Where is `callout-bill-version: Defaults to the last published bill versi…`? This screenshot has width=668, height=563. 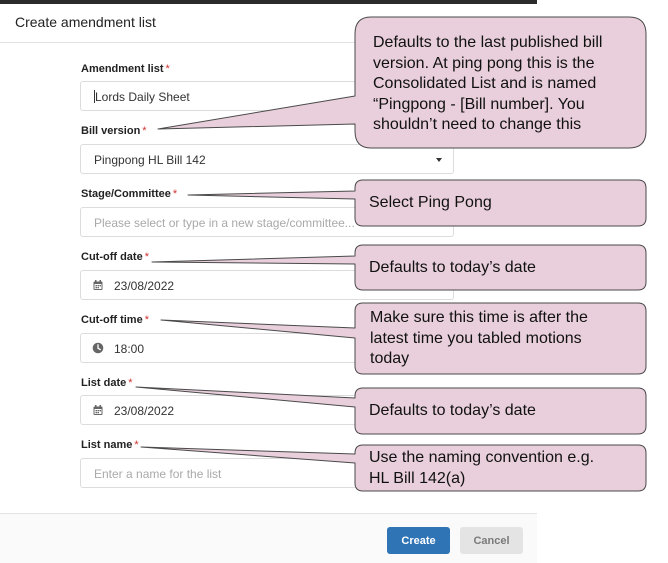 callout-bill-version: Defaults to the last published bill versi… is located at coordinates (488, 83).